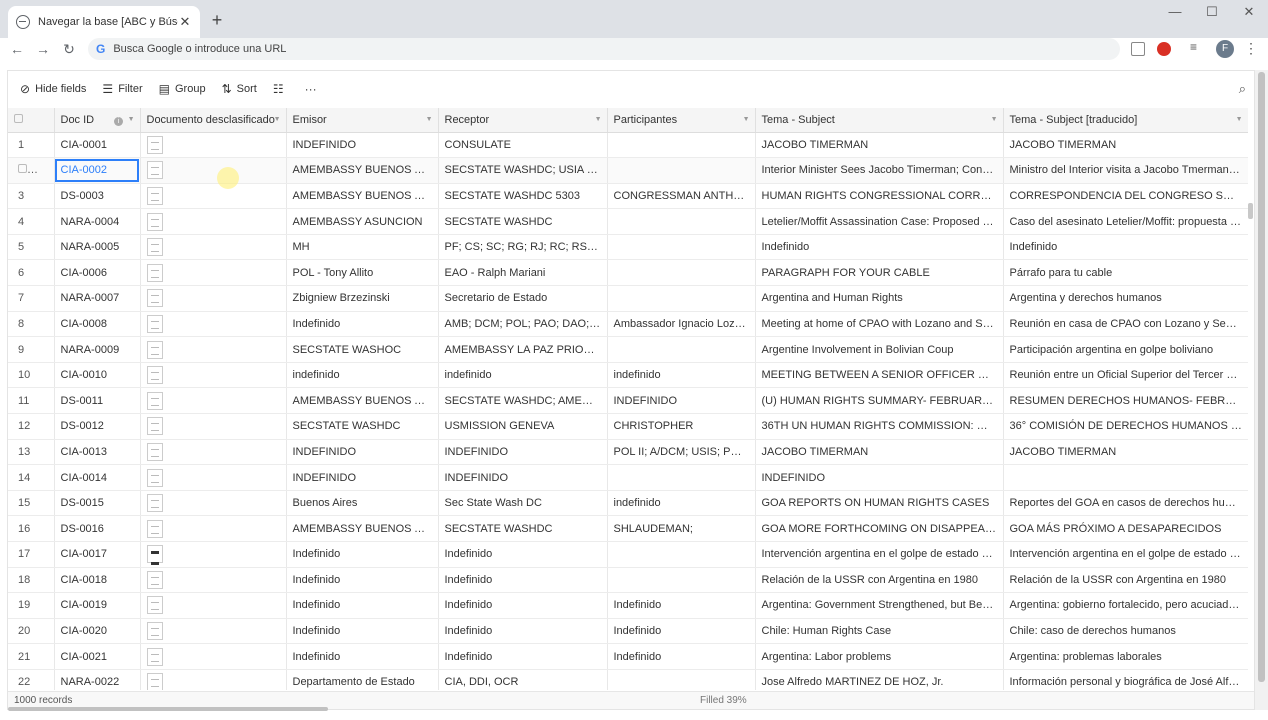  What do you see at coordinates (1125, 452) in the screenshot?
I see `tema-traducido-cell: JACOBO TIMERMAN` at bounding box center [1125, 452].